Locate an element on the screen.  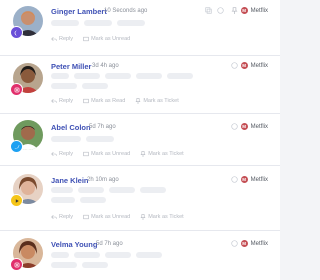
timestamp: 2h 10m ago is located at coordinates (103, 180).